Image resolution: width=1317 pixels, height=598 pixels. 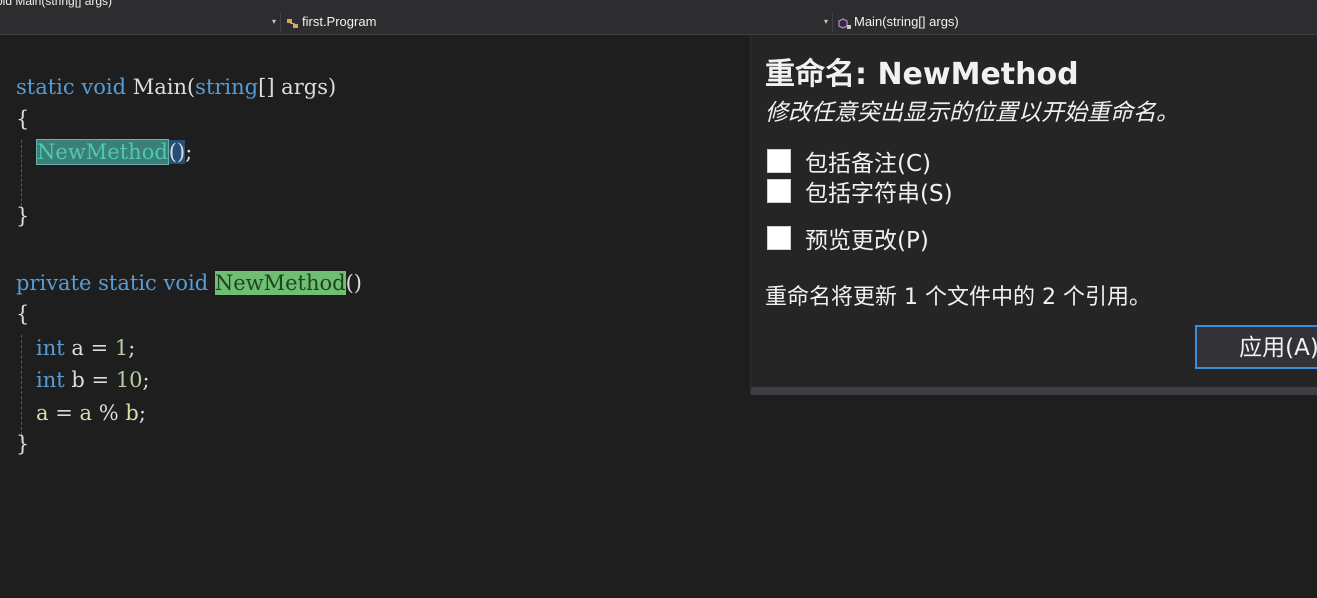 I want to click on document-tab-strip: oid Main(string[] args), so click(x=658, y=5).